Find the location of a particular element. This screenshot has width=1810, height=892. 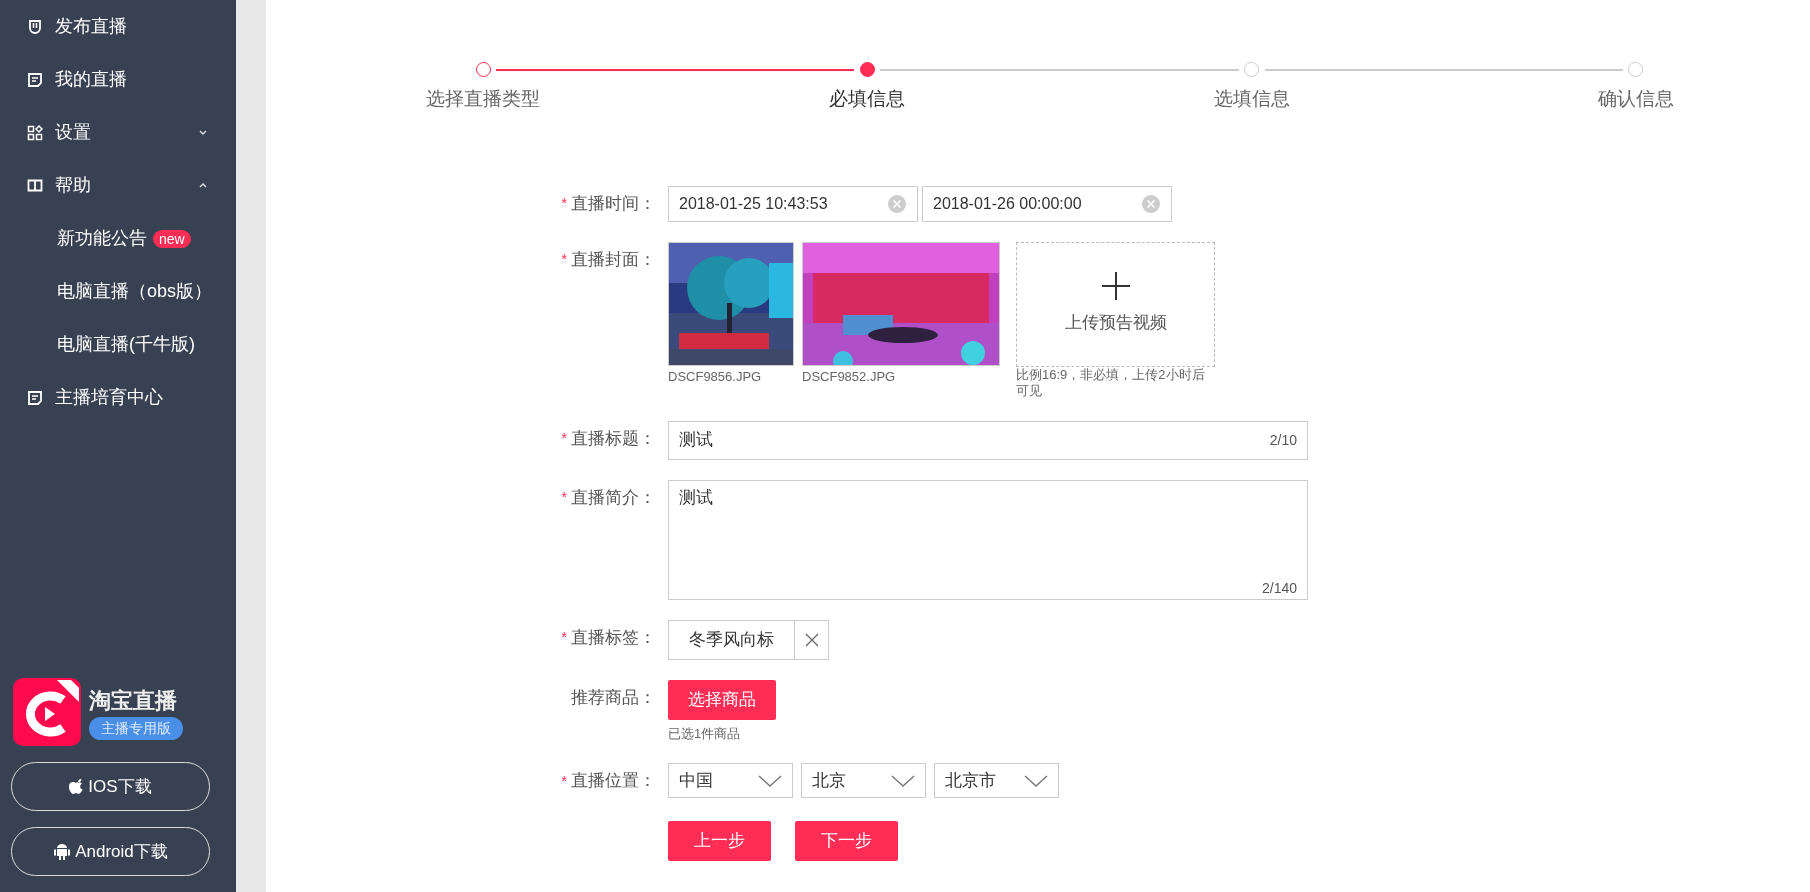

step-button: 上一步 is located at coordinates (719, 841).